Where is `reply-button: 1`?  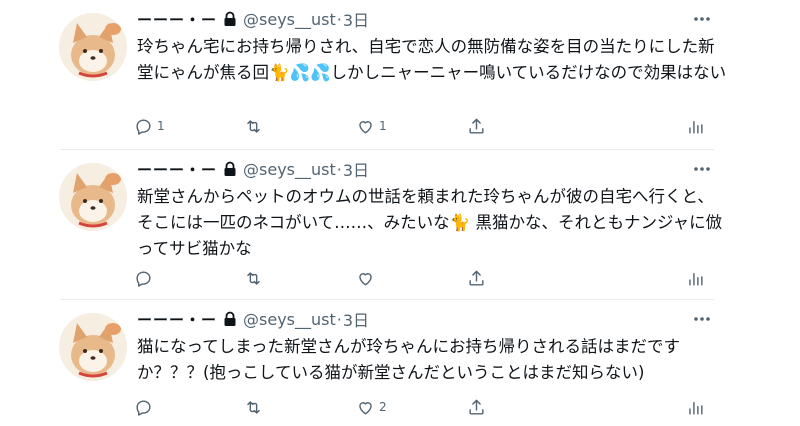
reply-button: 1 is located at coordinates (149, 126).